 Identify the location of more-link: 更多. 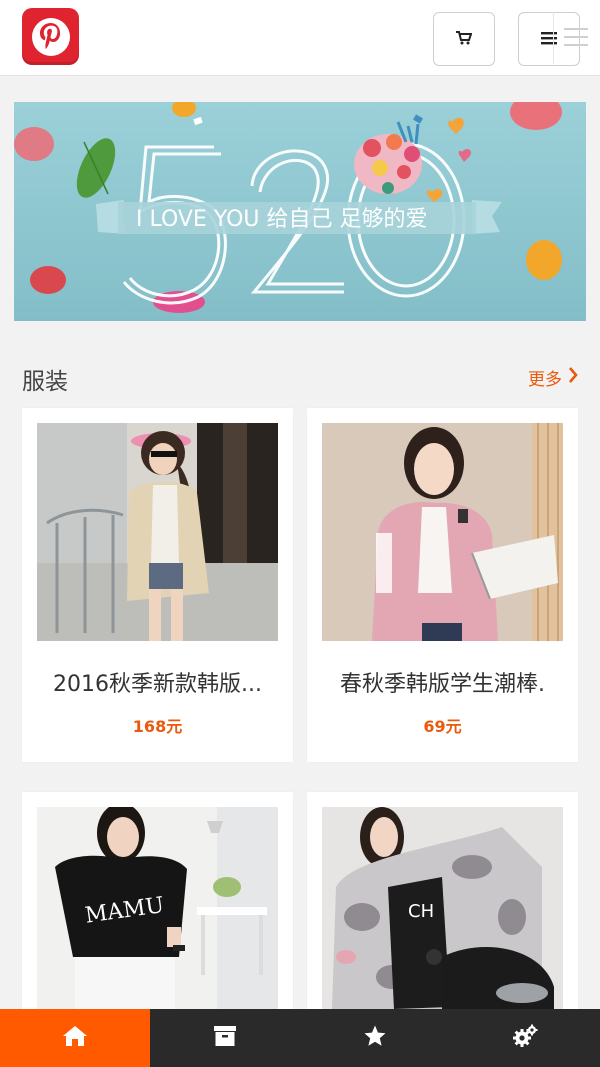
(553, 377).